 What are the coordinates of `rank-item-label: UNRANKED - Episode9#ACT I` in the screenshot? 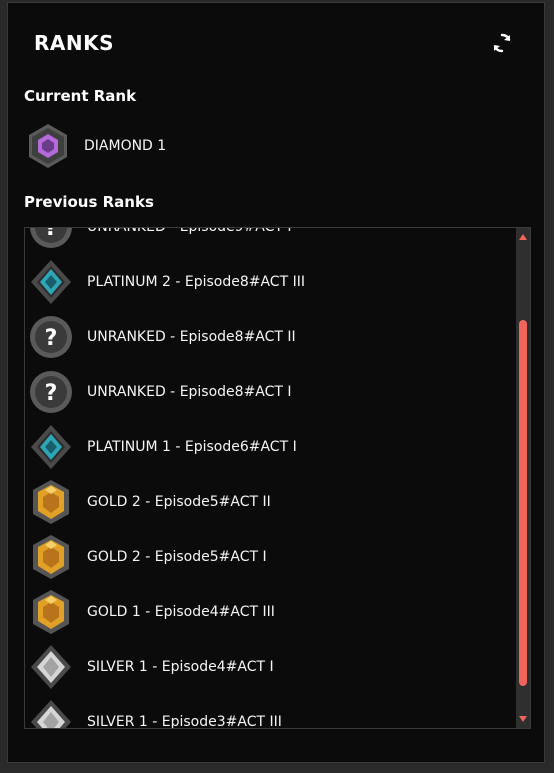 It's located at (189, 231).